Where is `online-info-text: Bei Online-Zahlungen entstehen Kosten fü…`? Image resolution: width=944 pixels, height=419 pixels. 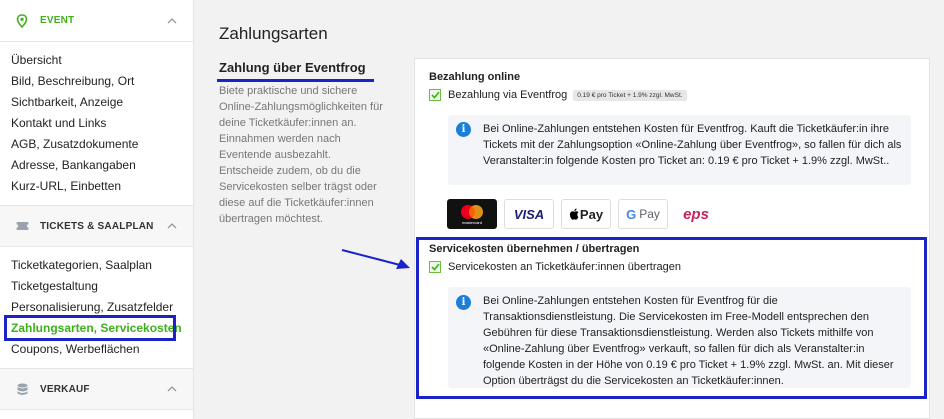
online-info-text: Bei Online-Zahlungen entstehen Kosten fü… is located at coordinates (692, 145).